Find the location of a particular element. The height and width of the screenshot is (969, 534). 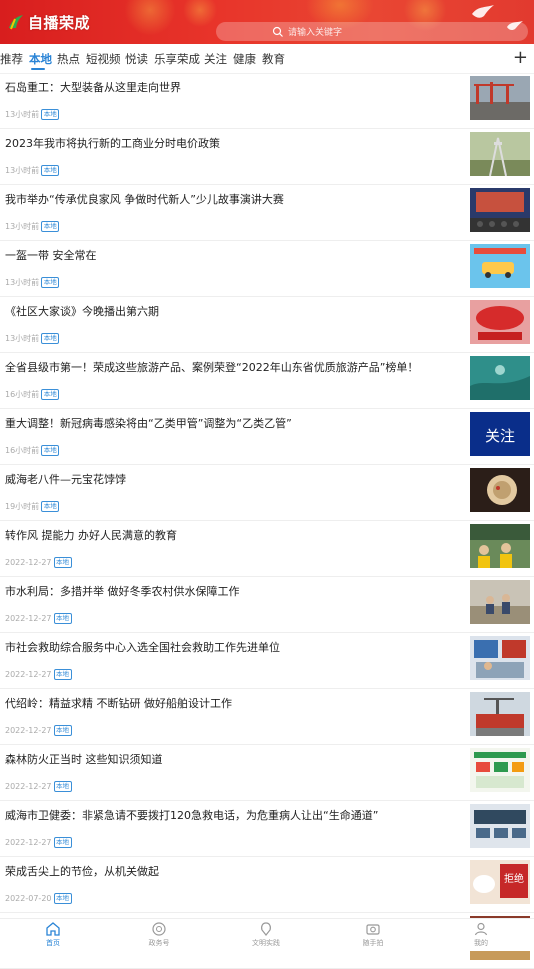

nav-civil: 文明实践 is located at coordinates (266, 934).